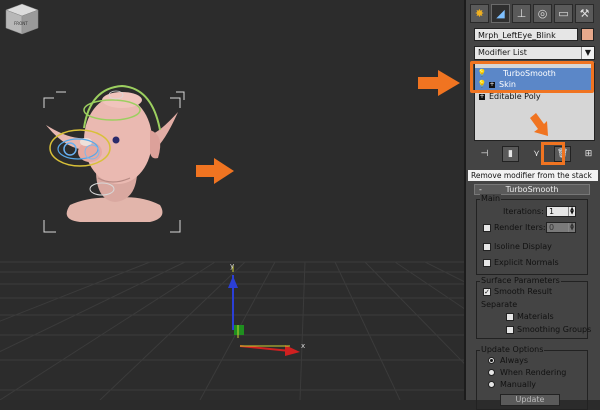  Describe the element at coordinates (21, 23) in the screenshot. I see `viewcube-label: FRONT` at that location.